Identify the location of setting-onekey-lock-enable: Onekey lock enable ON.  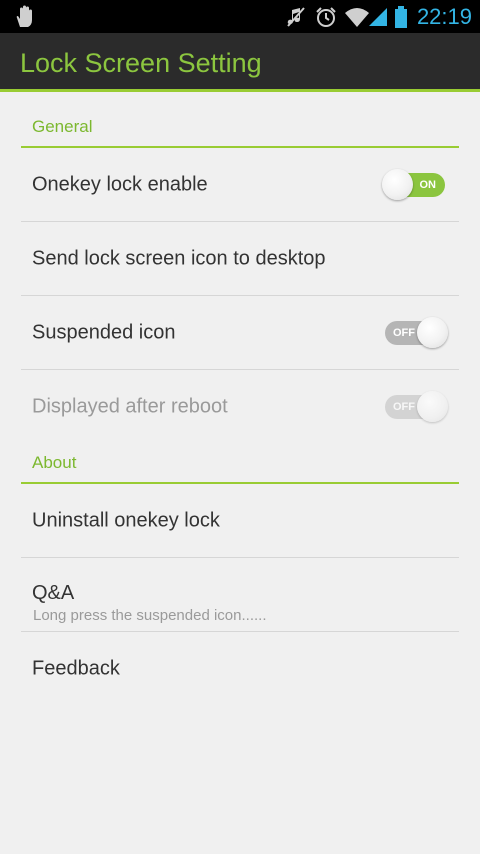
(240, 185).